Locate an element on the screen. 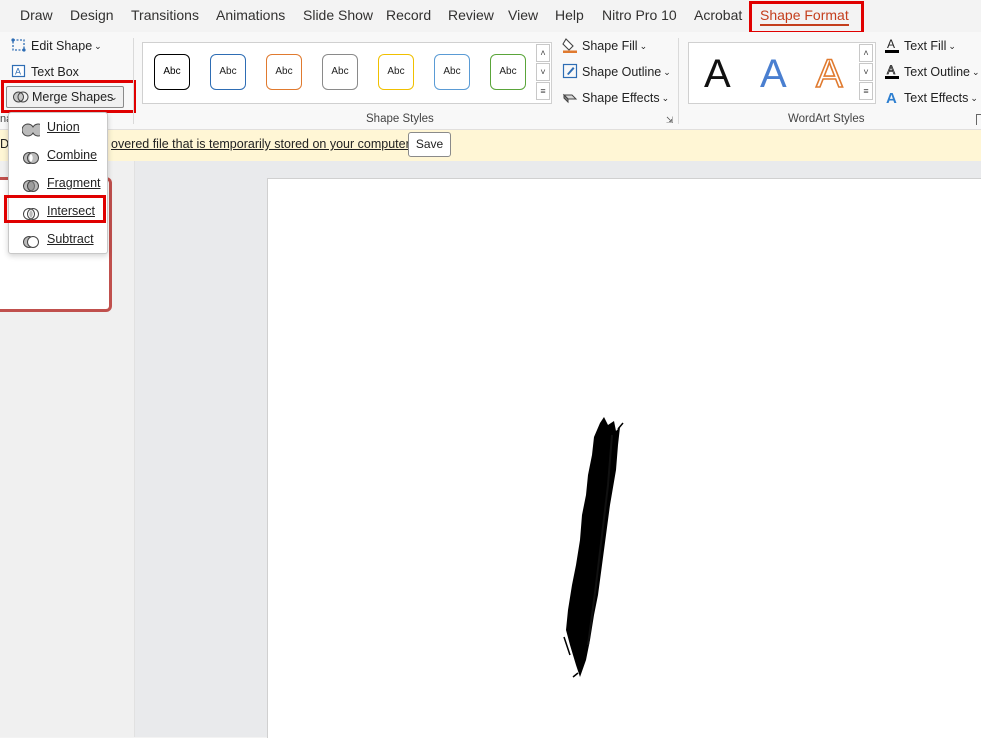 Image resolution: width=981 pixels, height=738 pixels. gallery-more-button: ≡ is located at coordinates (543, 91).